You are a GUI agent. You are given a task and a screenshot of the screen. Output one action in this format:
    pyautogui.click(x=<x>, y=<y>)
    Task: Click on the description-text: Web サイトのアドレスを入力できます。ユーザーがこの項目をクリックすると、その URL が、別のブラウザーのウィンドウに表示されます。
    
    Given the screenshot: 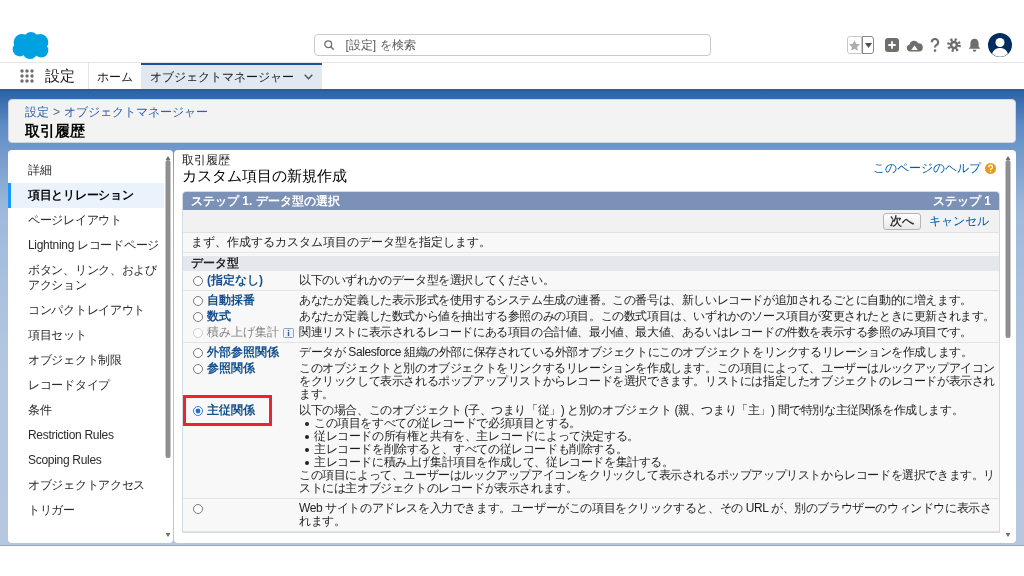 What is the action you would take?
    pyautogui.click(x=646, y=515)
    